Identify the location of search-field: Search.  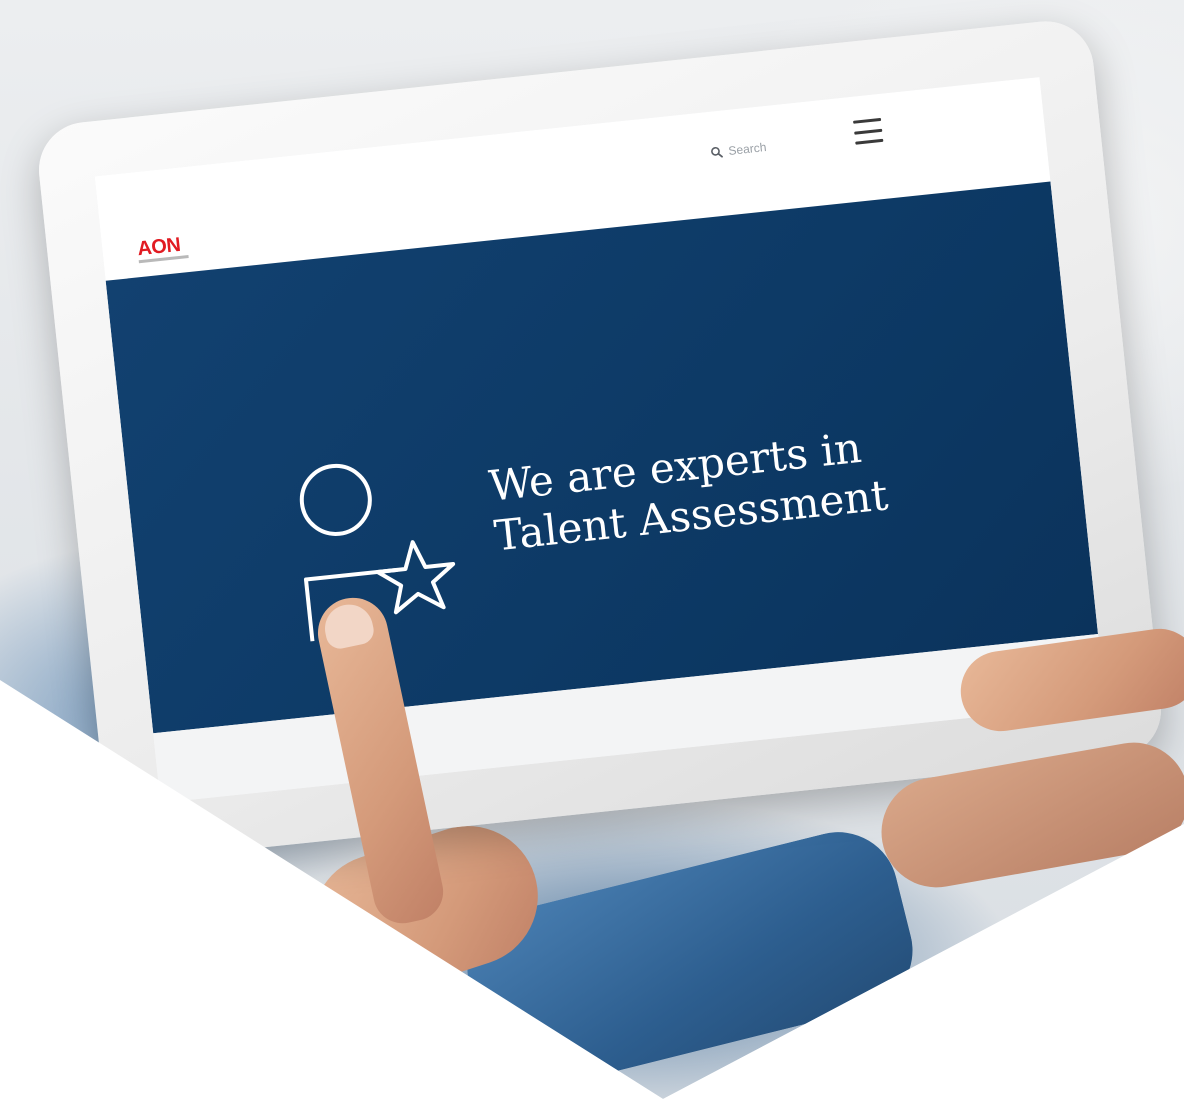
(765, 146).